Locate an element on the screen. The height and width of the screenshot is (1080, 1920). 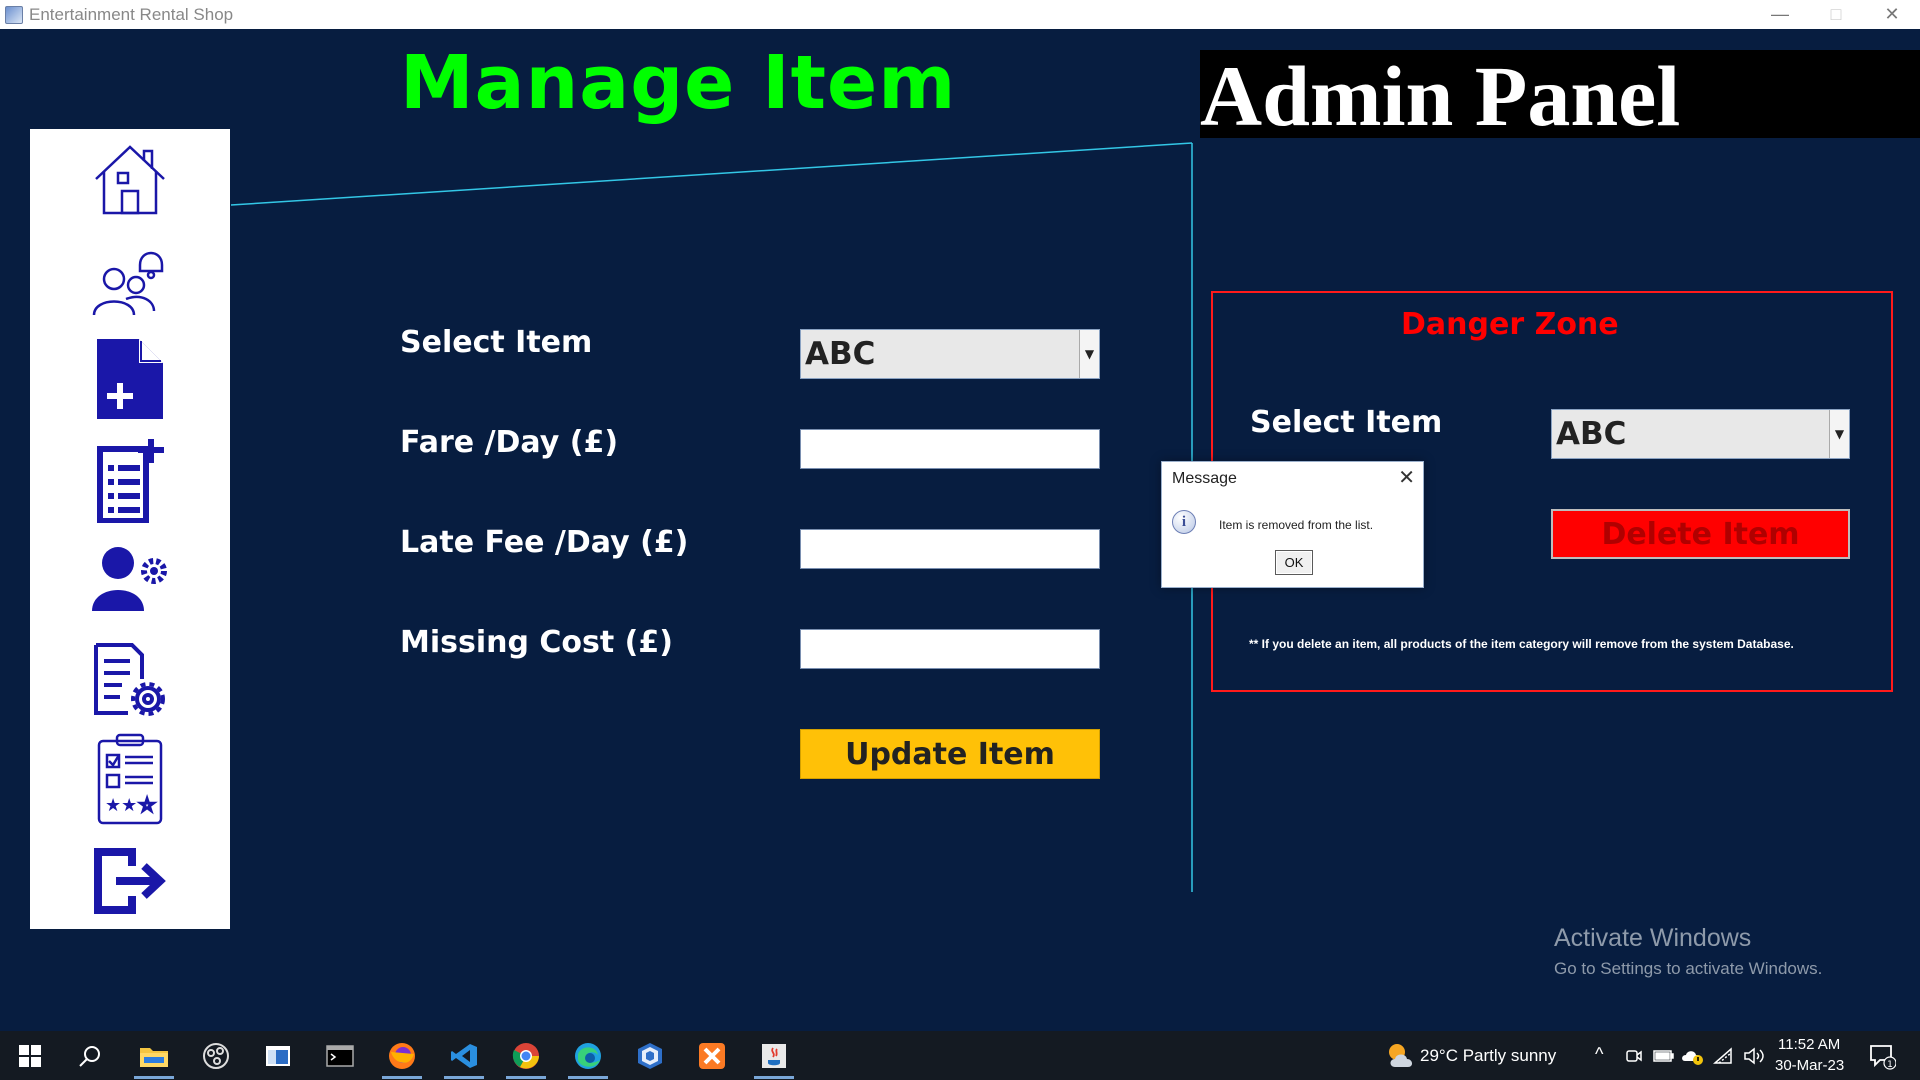
document-settings-icon is located at coordinates (130, 679).